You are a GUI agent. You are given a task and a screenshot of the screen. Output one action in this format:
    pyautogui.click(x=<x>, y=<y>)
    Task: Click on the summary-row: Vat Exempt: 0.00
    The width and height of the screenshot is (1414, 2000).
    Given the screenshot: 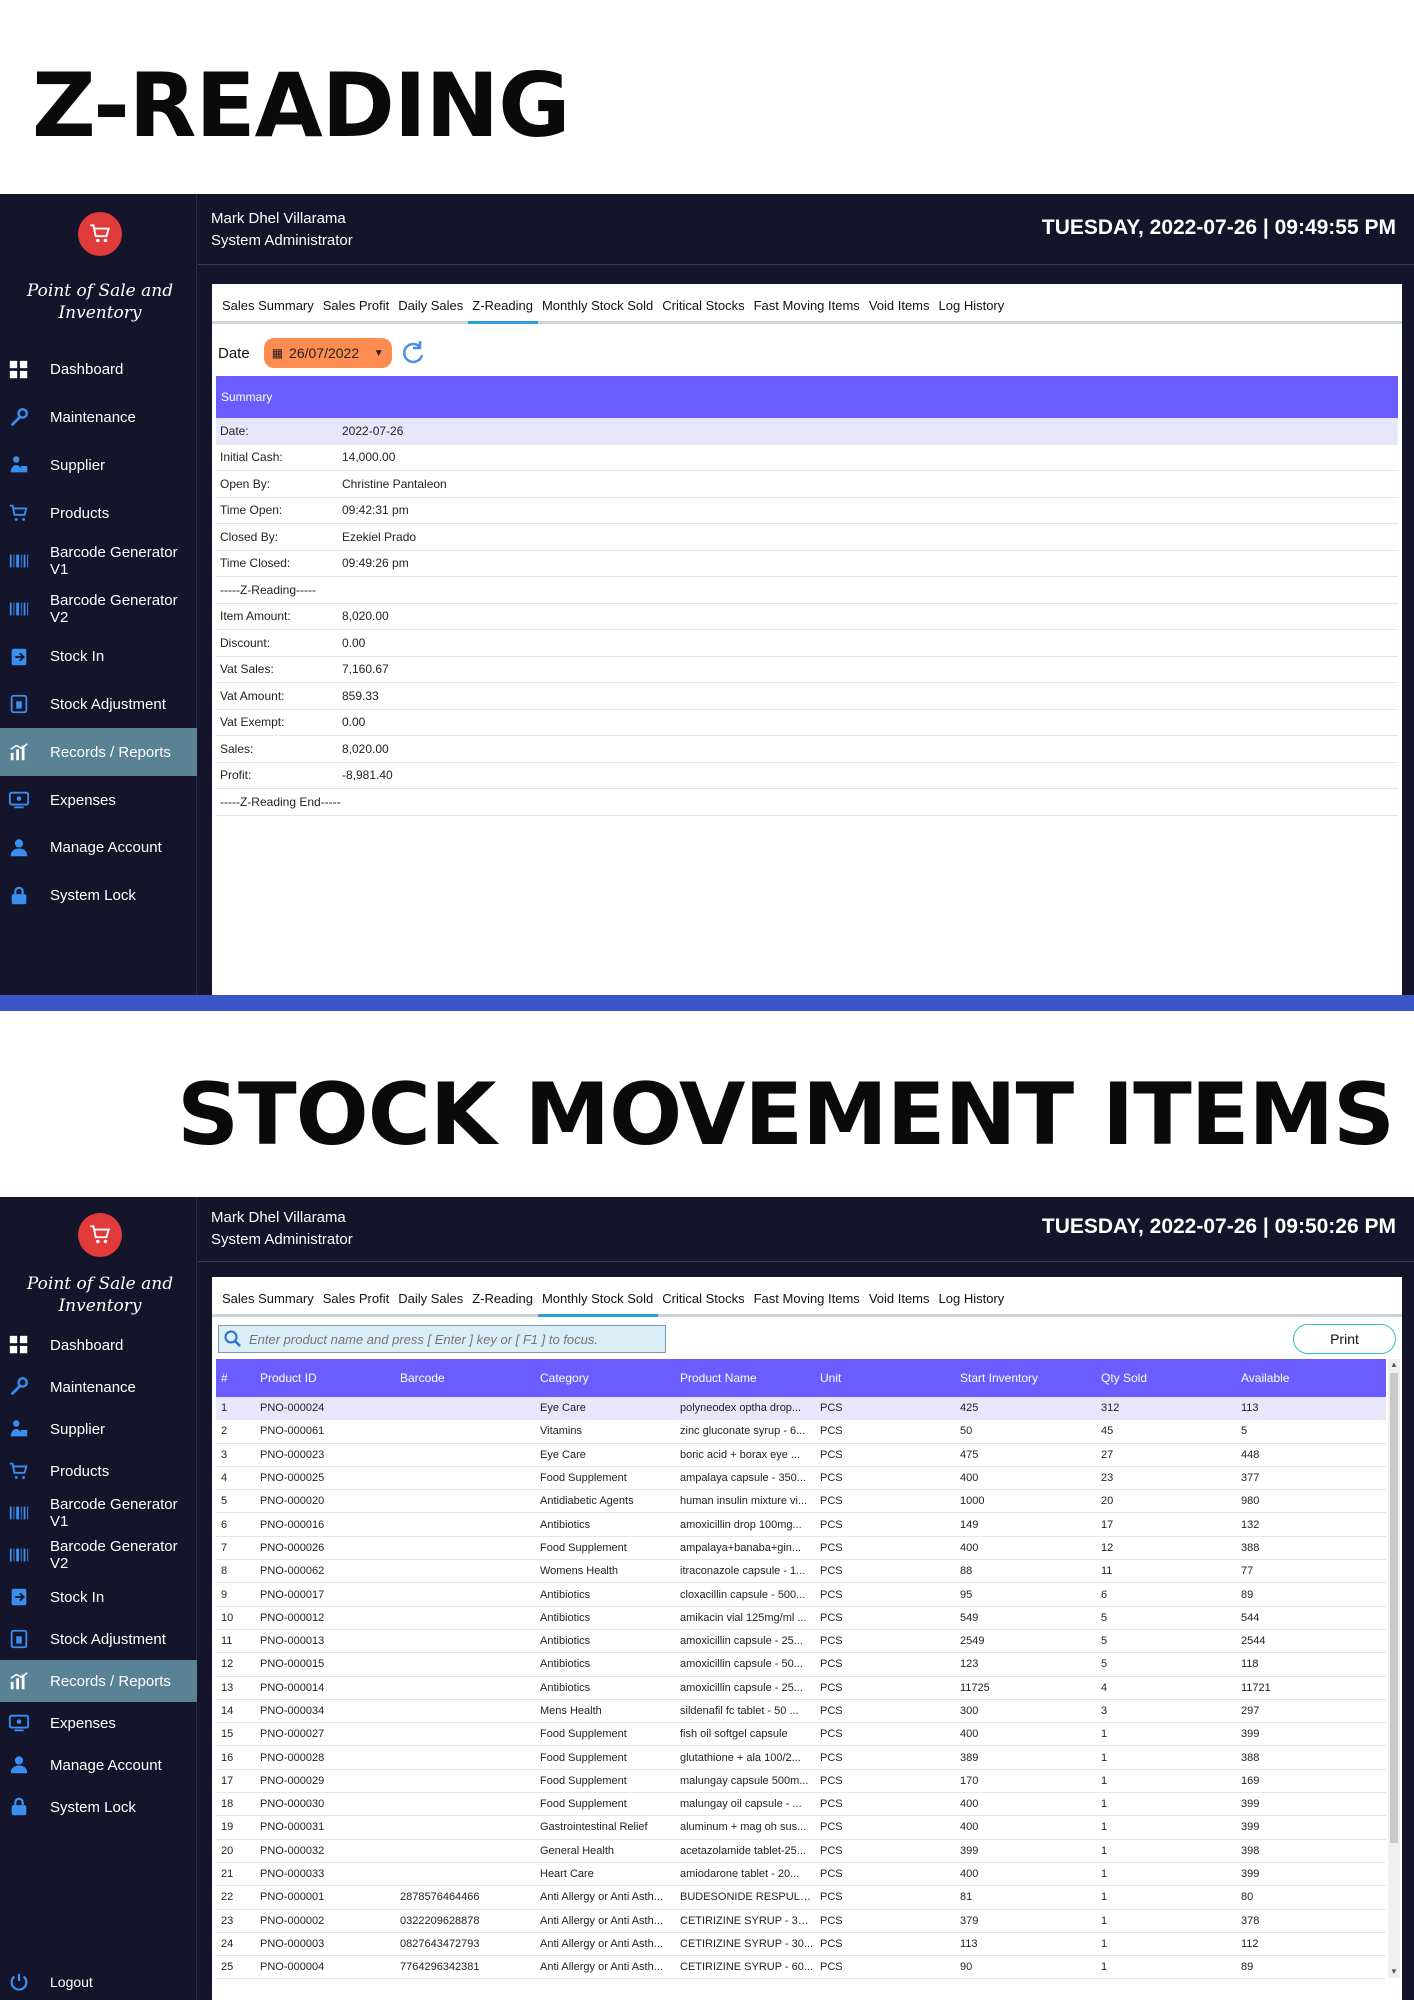 What is the action you would take?
    pyautogui.click(x=807, y=723)
    